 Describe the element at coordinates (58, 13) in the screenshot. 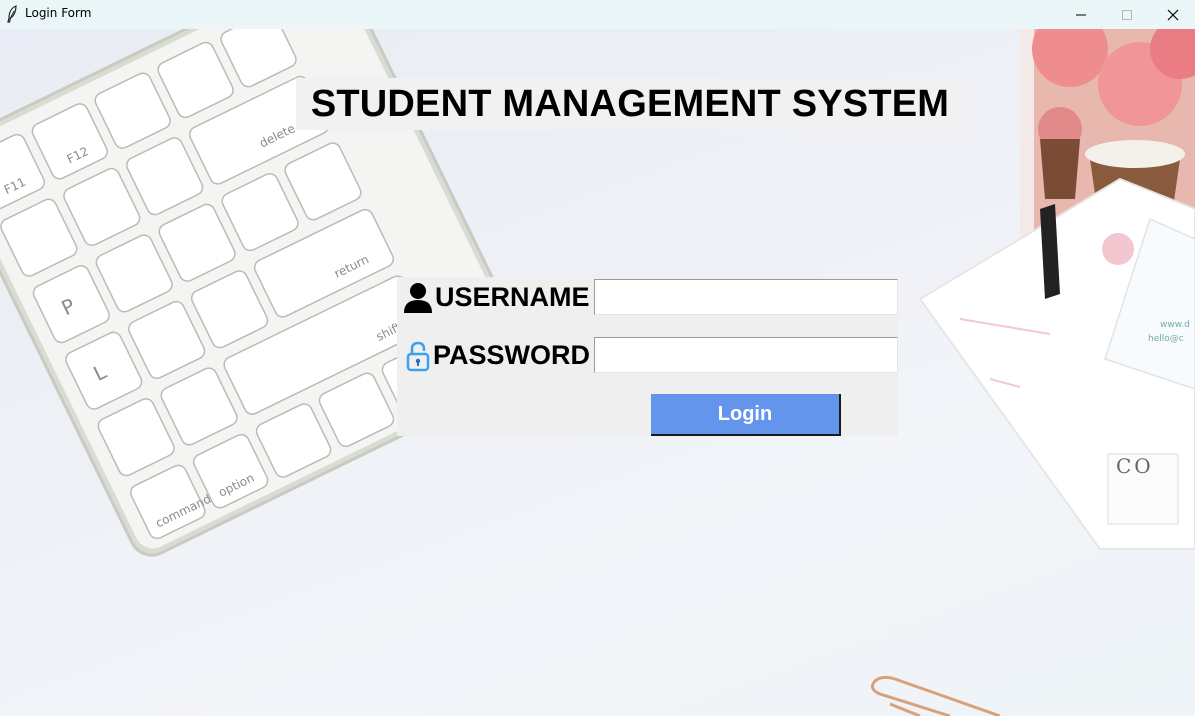

I see `window-title: Login Form` at that location.